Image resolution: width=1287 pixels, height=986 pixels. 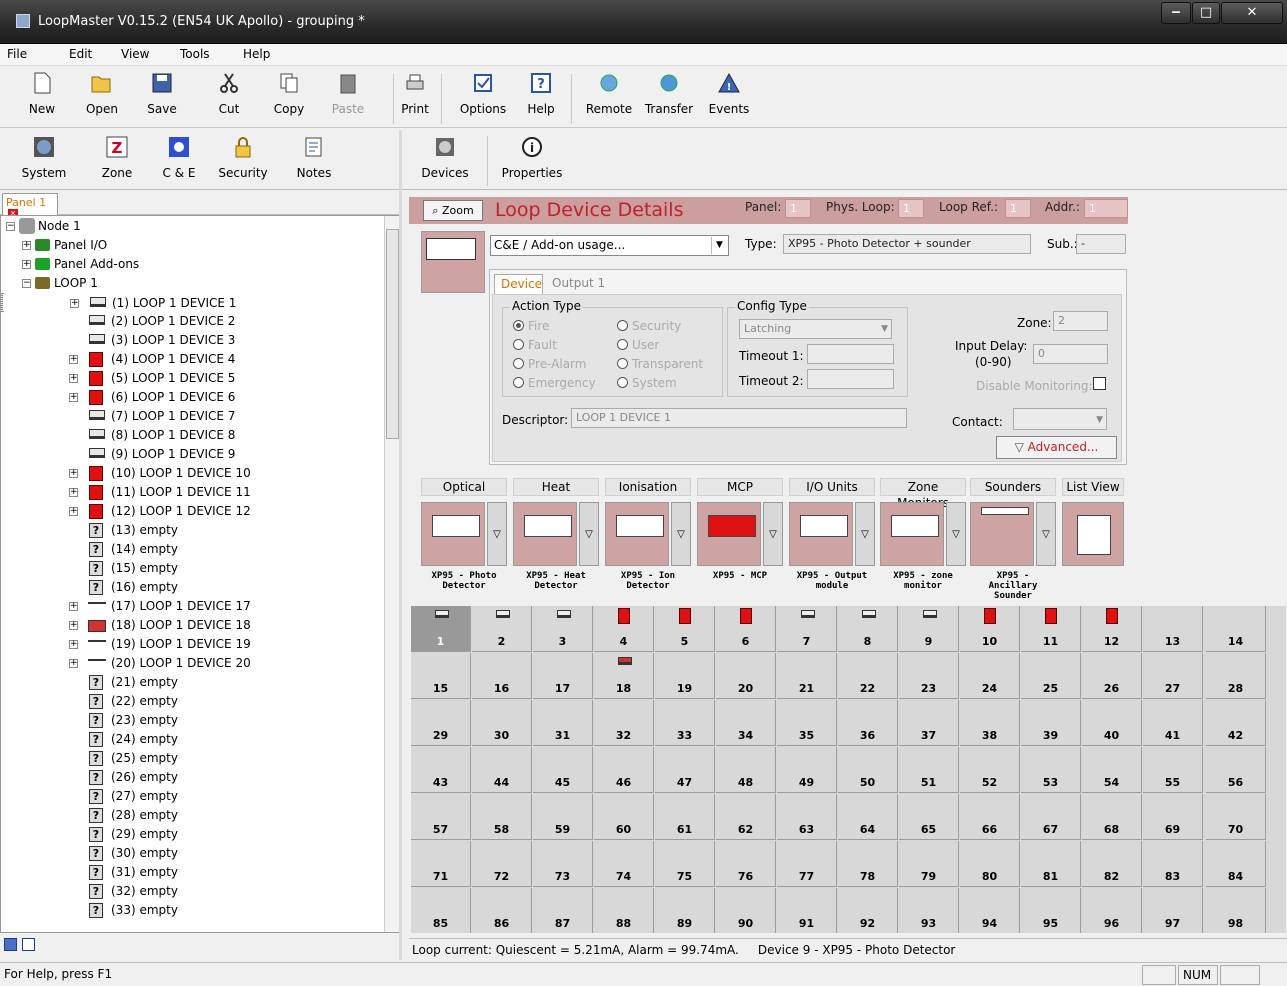 I want to click on tab-output-1: Output 1, so click(x=578, y=283).